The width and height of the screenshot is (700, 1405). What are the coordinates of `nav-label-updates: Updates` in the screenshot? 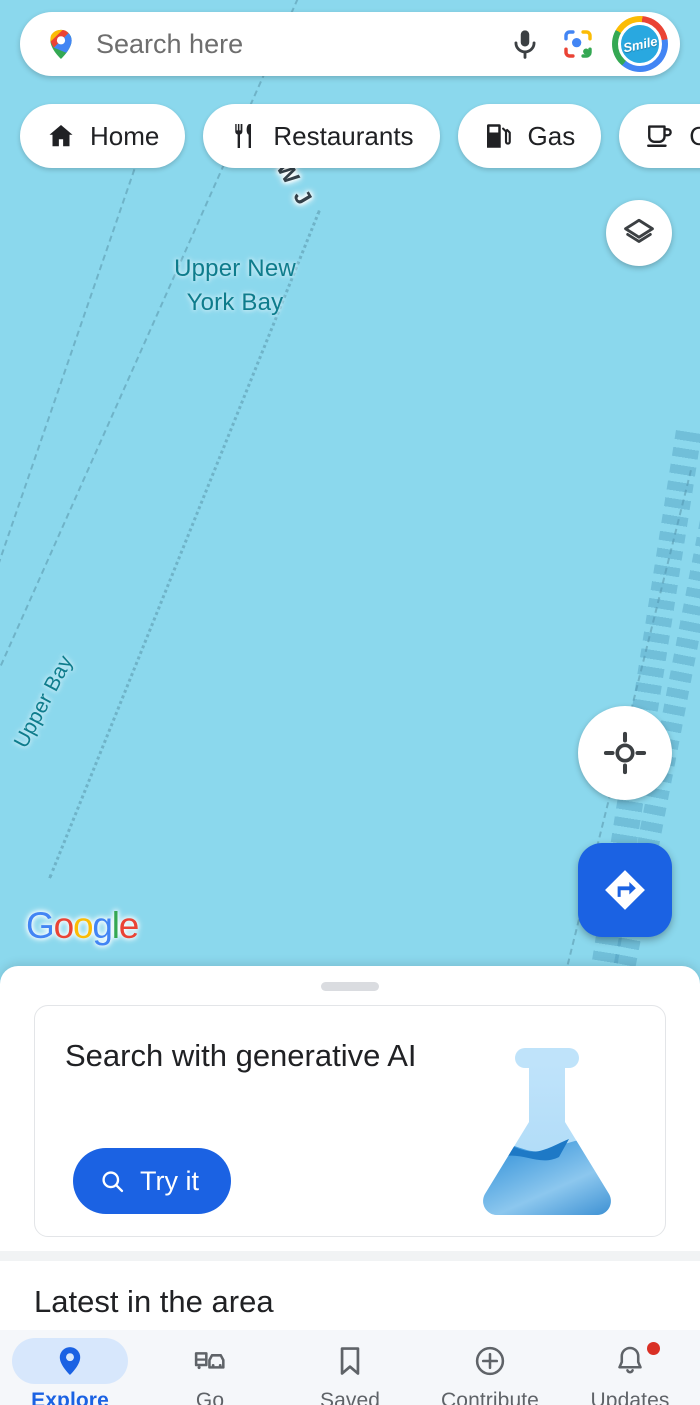 It's located at (630, 1397).